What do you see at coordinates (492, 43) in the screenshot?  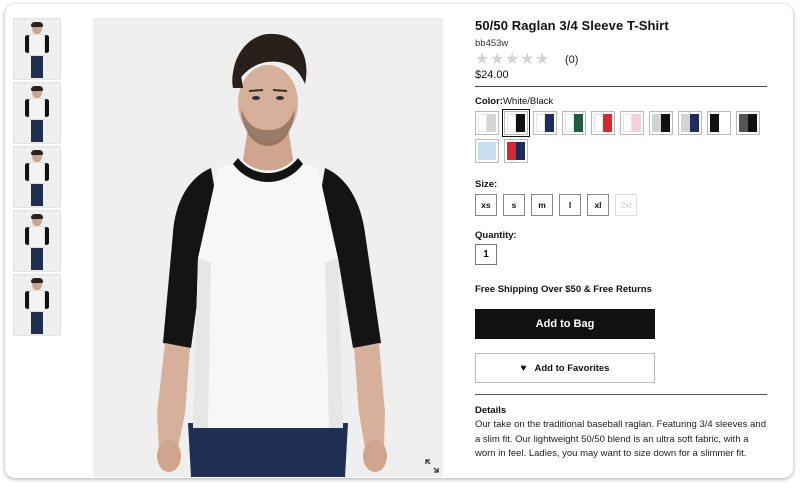 I see `product-sku: bb453w` at bounding box center [492, 43].